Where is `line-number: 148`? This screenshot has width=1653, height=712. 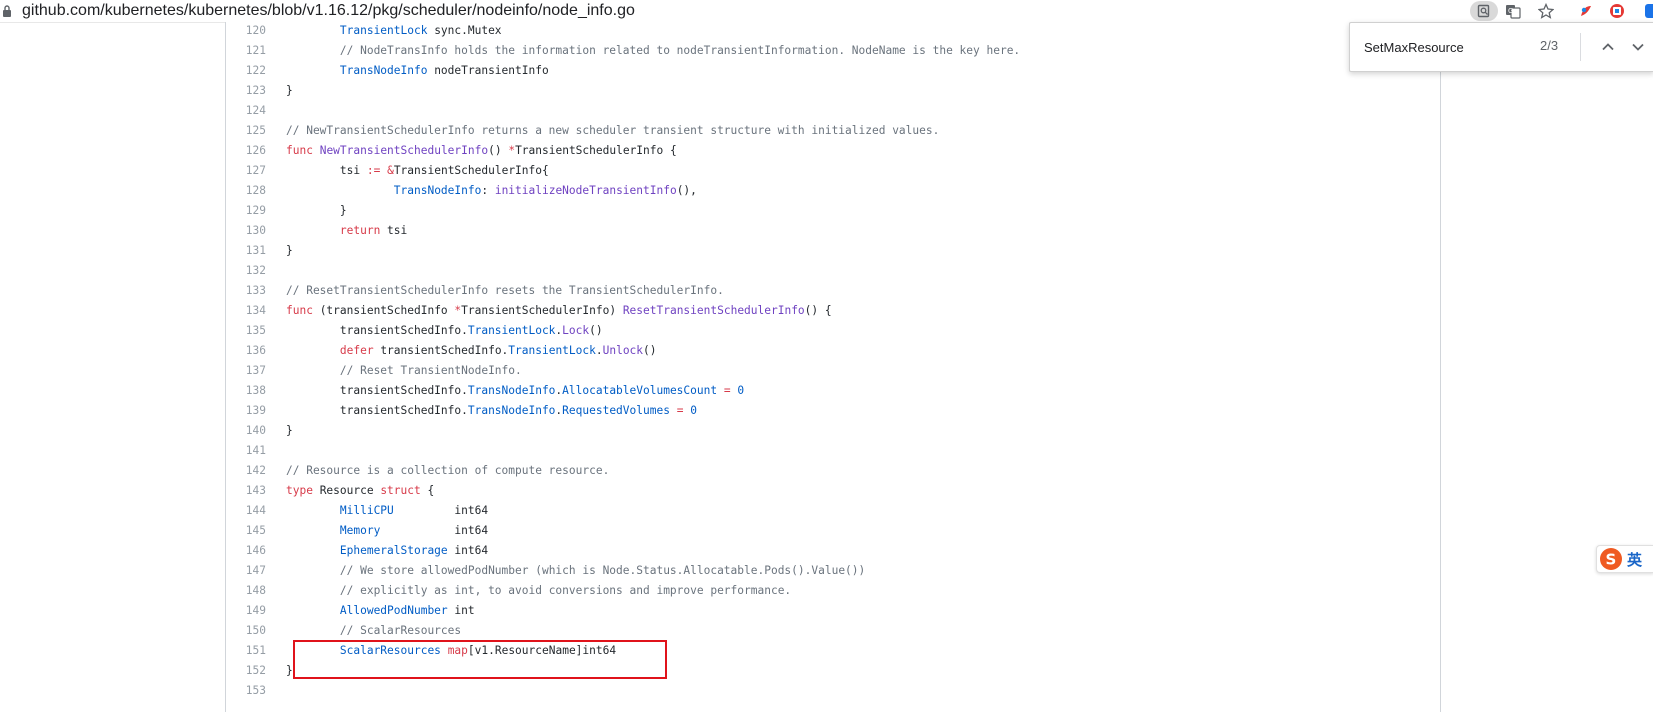
line-number: 148 is located at coordinates (246, 591).